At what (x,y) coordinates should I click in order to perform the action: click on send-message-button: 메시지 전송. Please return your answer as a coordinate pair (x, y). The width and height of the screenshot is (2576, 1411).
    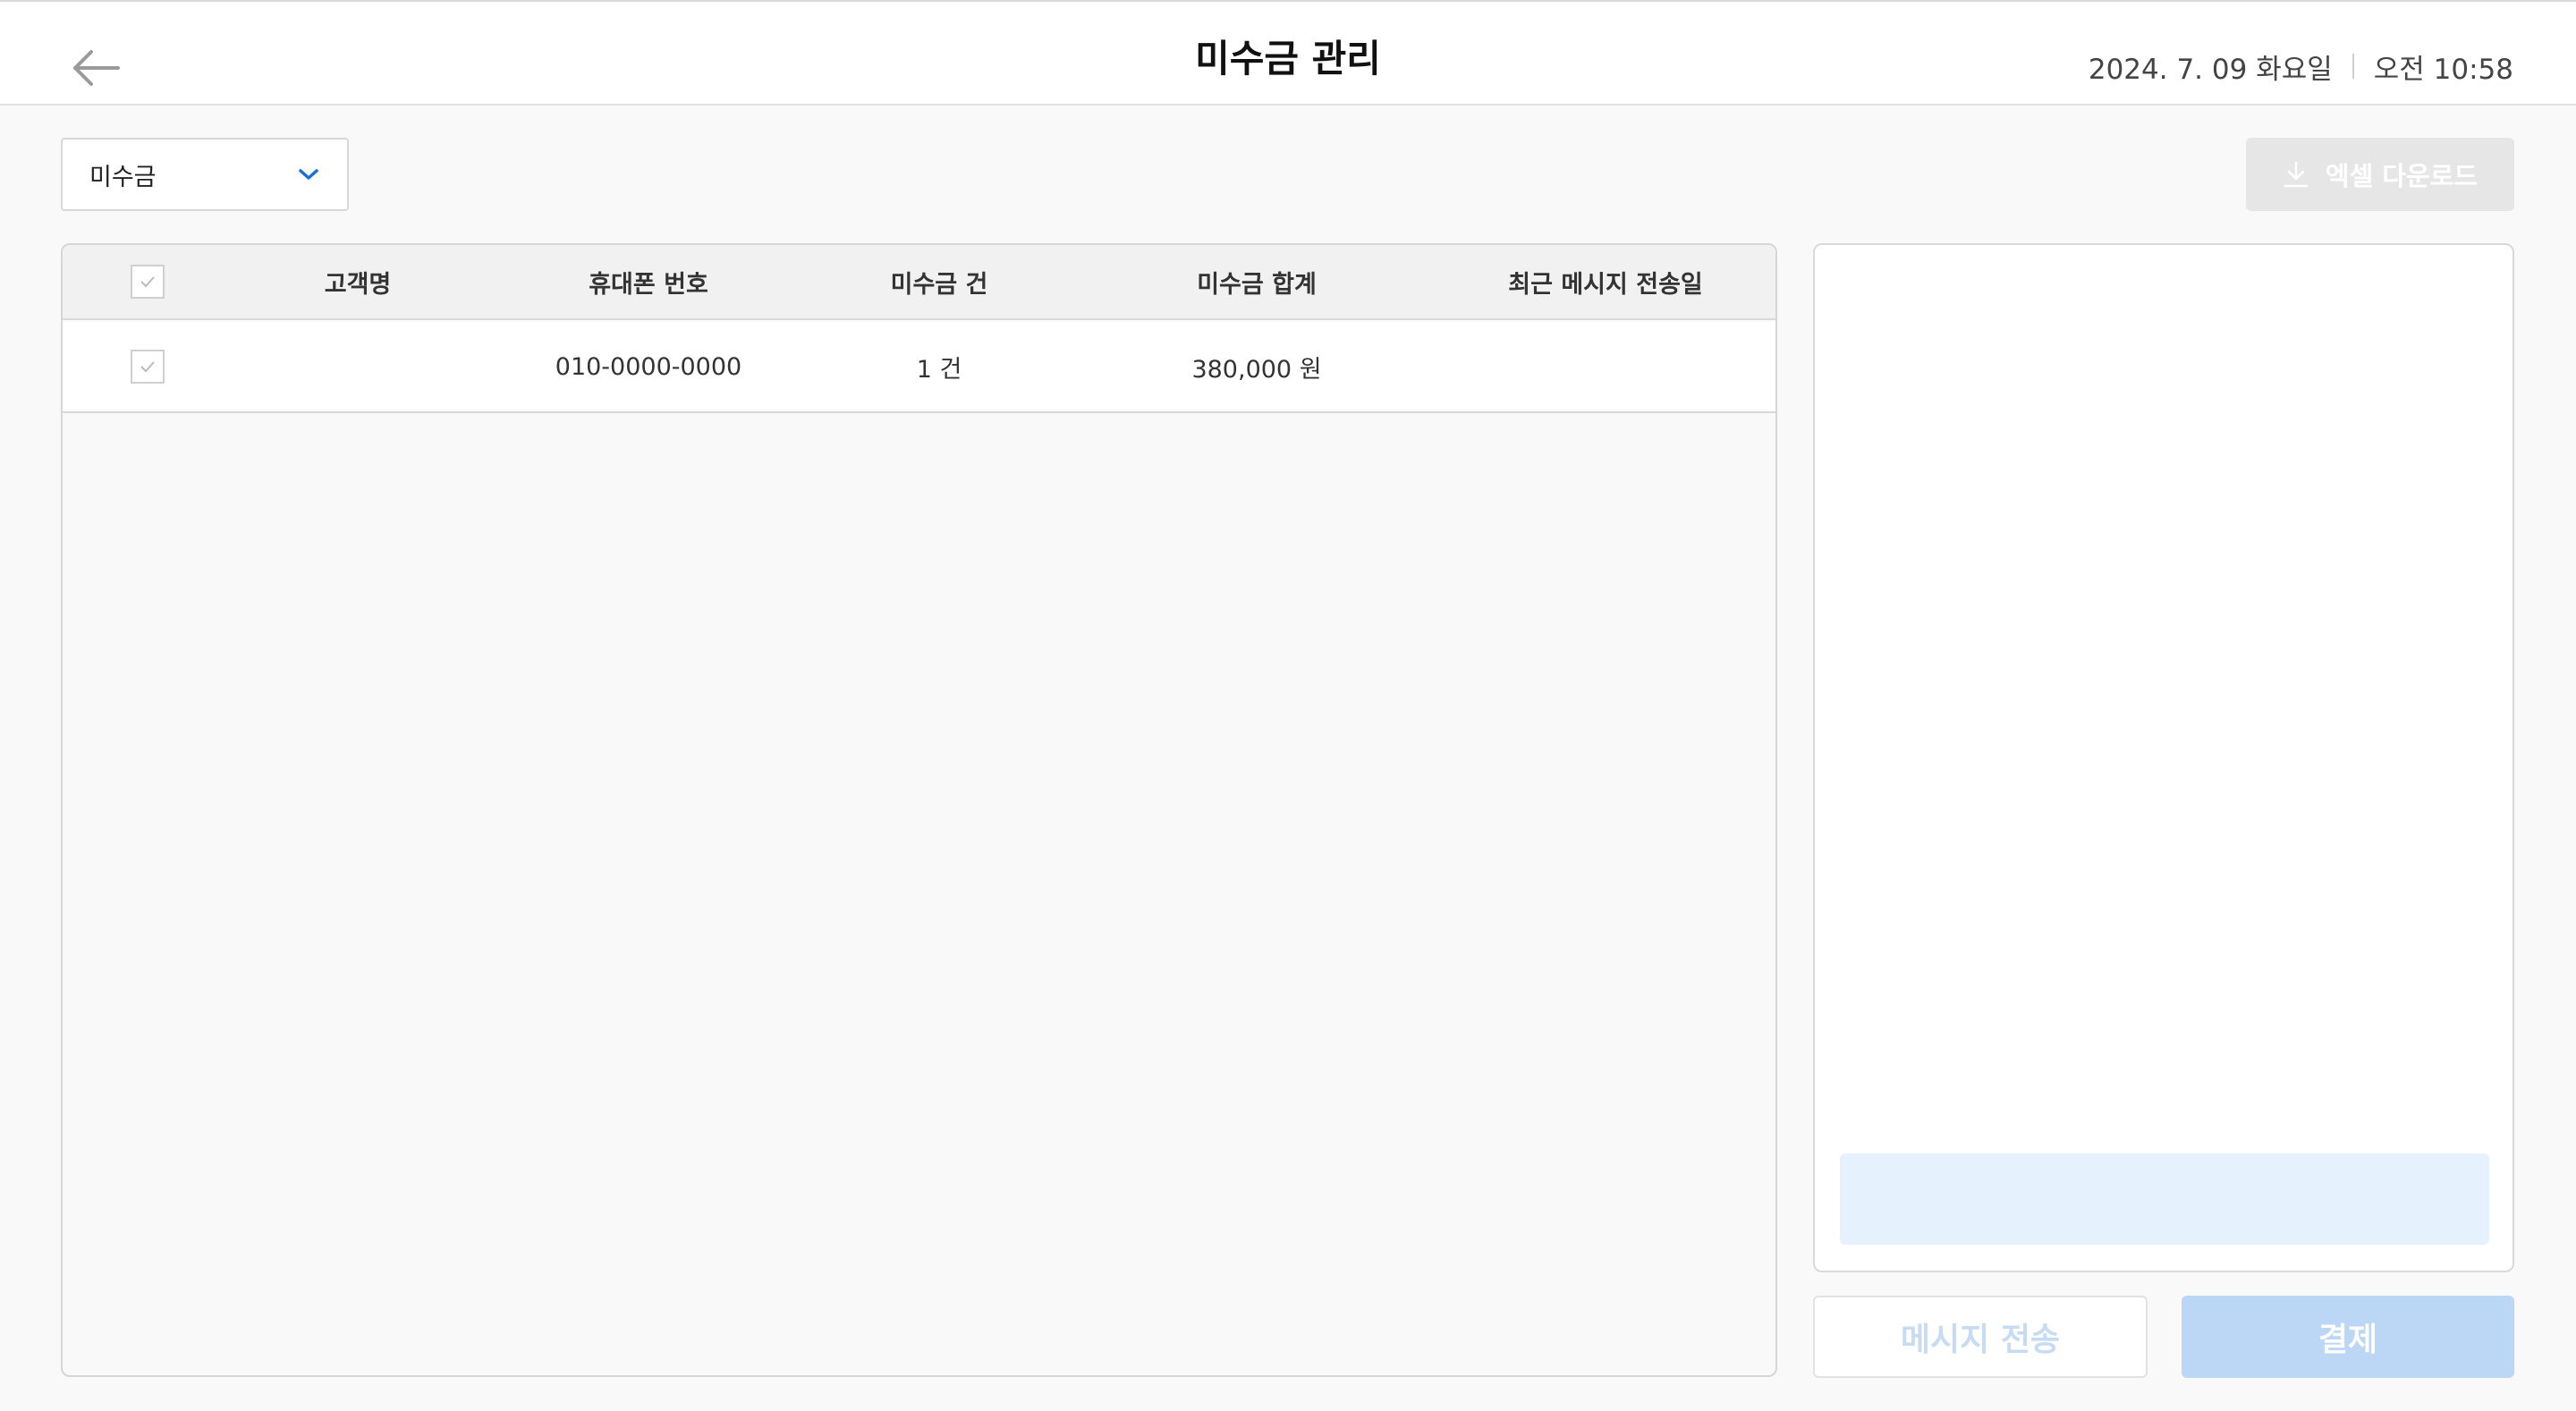
    Looking at the image, I should click on (1980, 1337).